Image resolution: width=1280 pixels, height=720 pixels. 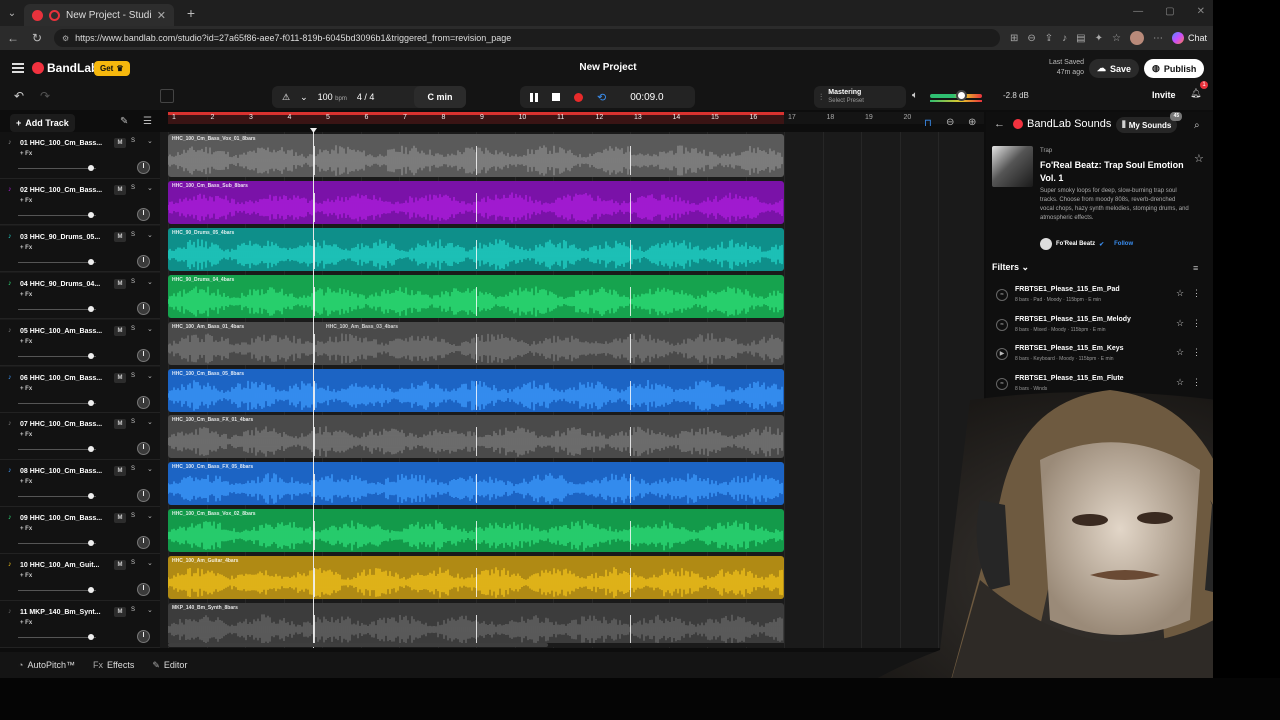 I want to click on track-header: ♪ 11 MKP_140_Bm_Synt... + Fx M S ⌄, so click(x=80, y=624).